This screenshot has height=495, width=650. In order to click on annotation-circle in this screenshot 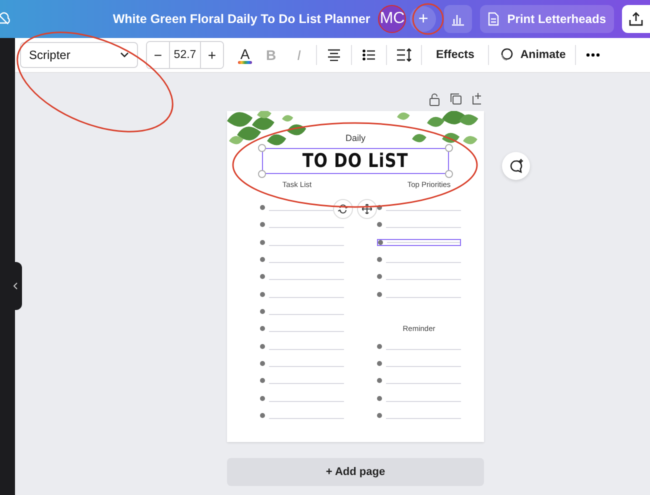, I will do `click(428, 19)`.